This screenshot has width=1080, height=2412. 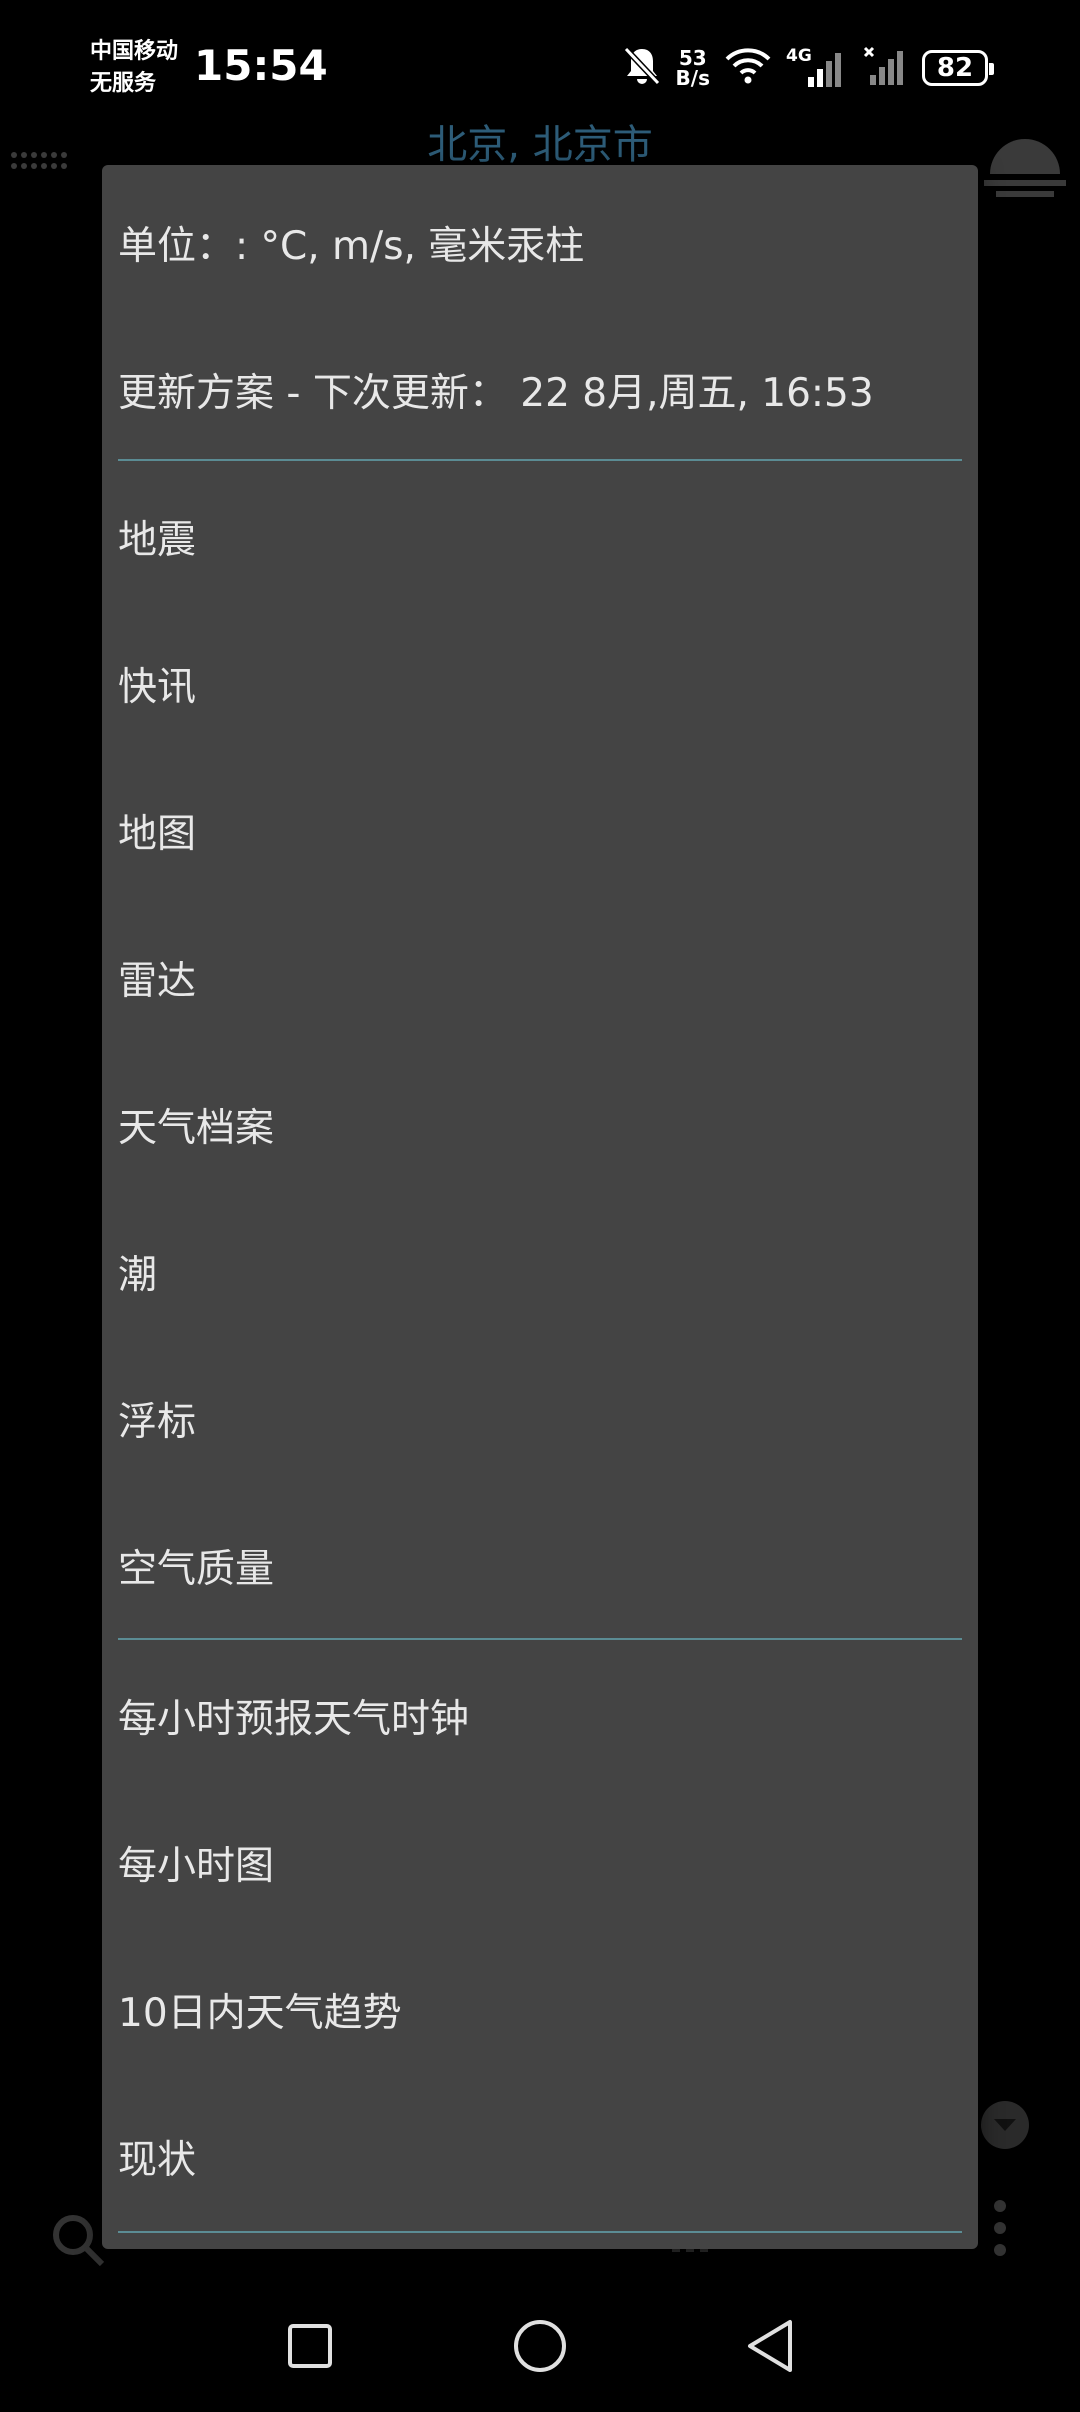 What do you see at coordinates (748, 68) in the screenshot?
I see `wifi-icon` at bounding box center [748, 68].